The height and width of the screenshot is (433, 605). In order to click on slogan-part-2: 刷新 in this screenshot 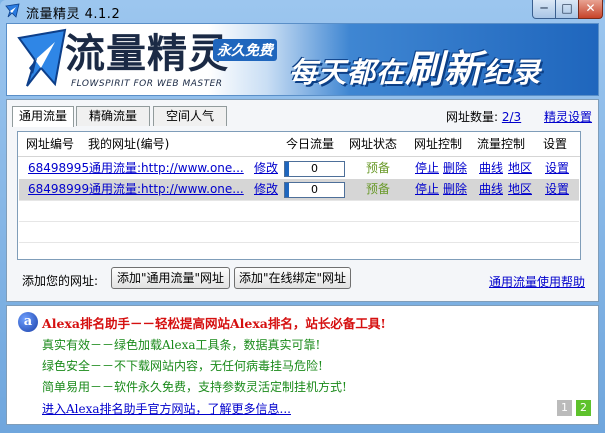, I will do `click(444, 69)`.